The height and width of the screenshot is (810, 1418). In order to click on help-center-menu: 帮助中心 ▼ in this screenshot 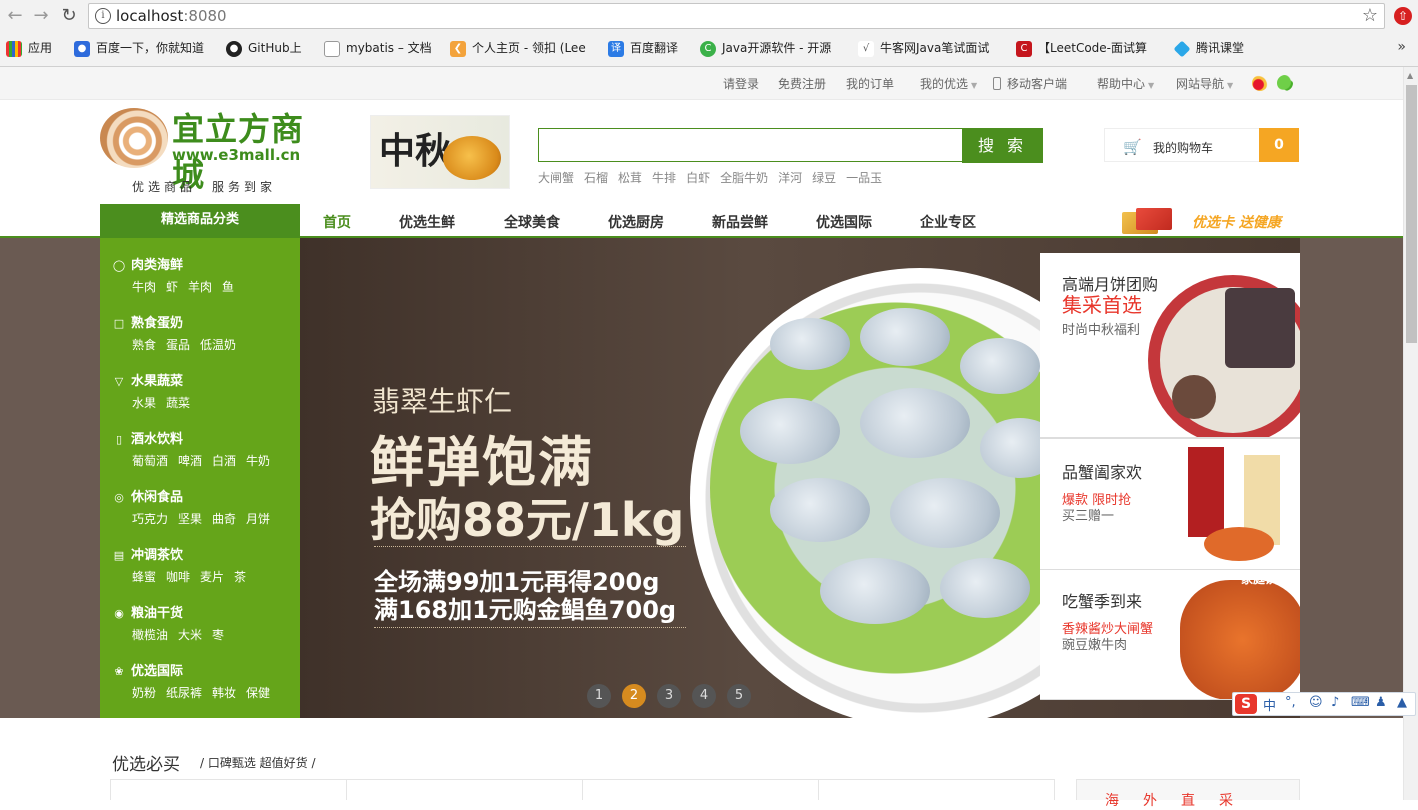, I will do `click(1125, 83)`.